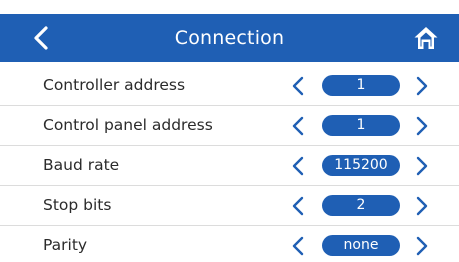 The height and width of the screenshot is (262, 459). I want to click on value-display: 2, so click(361, 205).